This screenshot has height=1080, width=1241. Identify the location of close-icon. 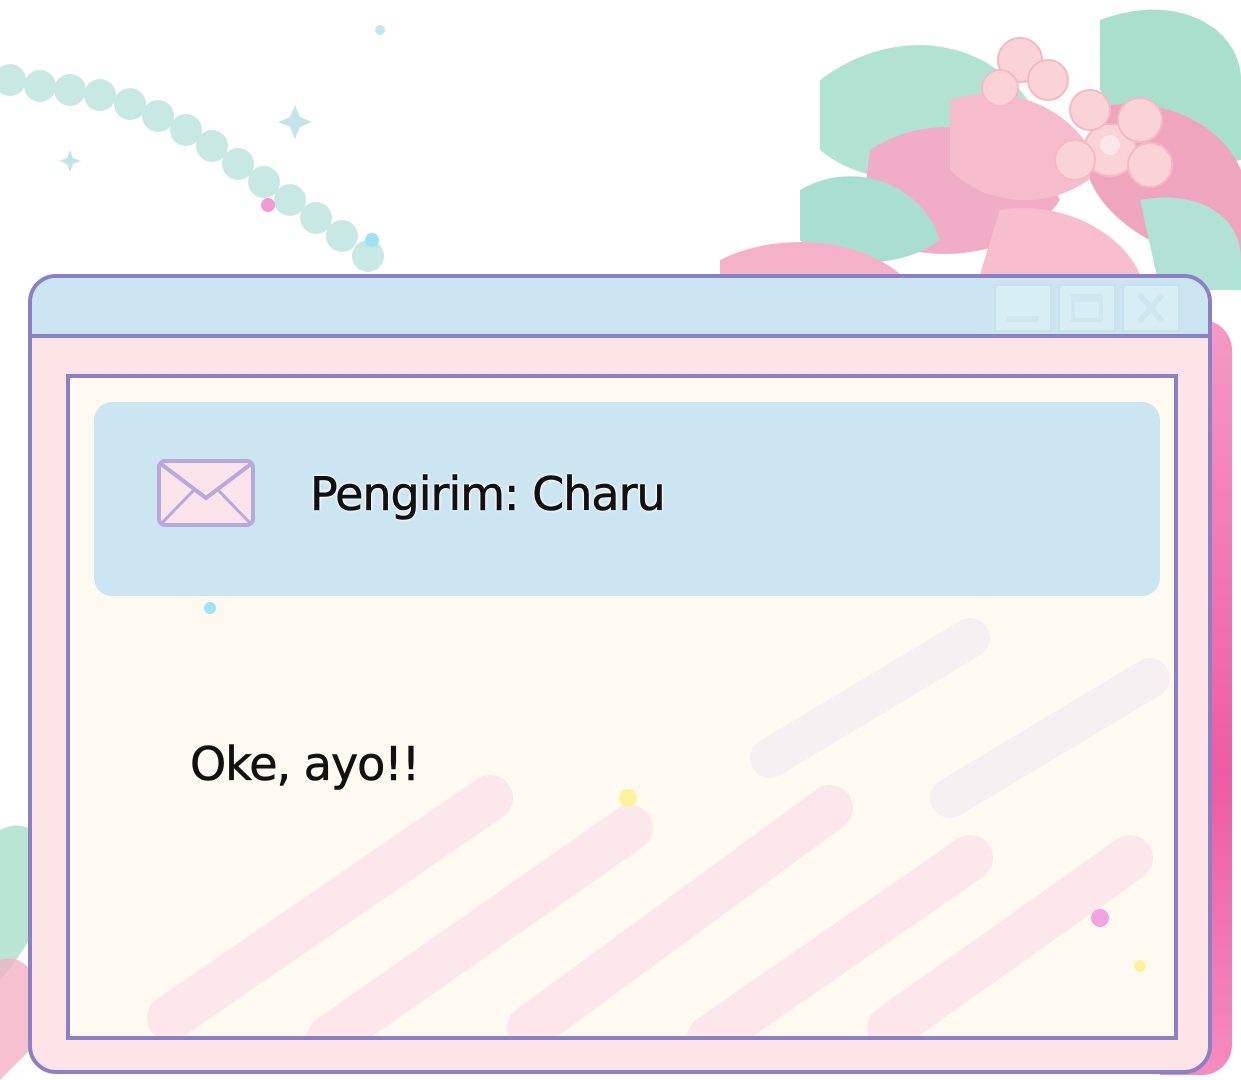
(1151, 308).